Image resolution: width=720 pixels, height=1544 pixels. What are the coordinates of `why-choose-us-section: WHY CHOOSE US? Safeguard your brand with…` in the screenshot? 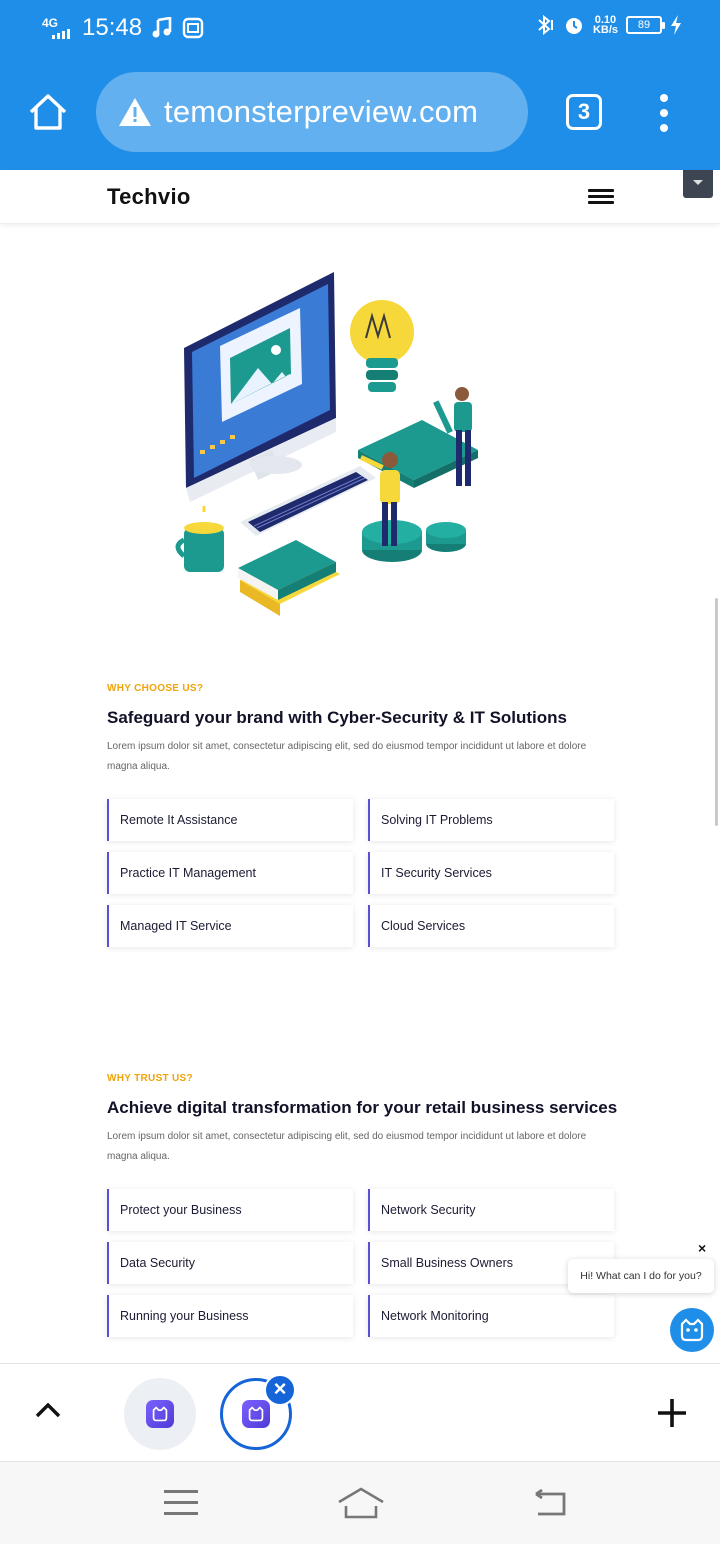 It's located at (362, 815).